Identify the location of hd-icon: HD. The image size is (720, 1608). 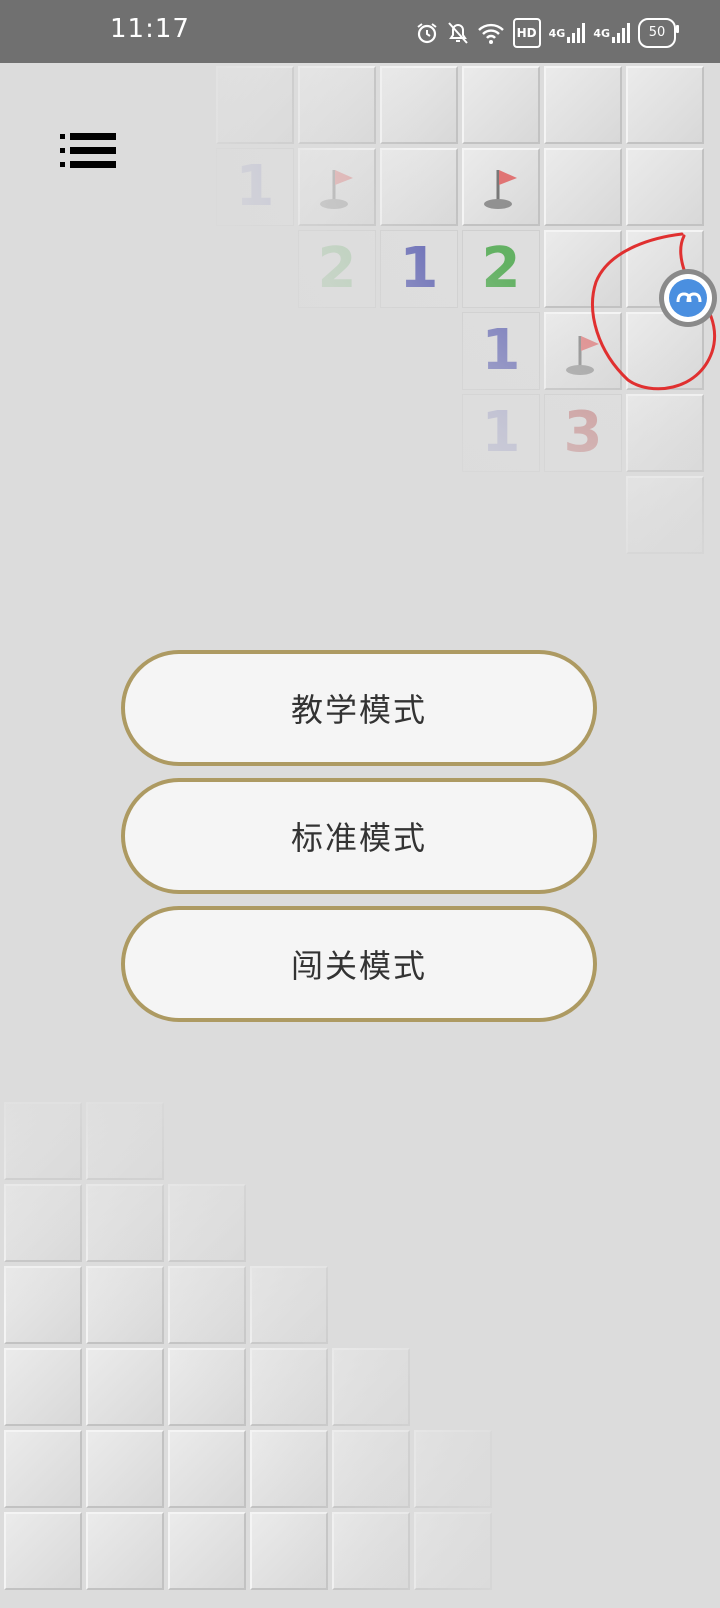
(526, 33).